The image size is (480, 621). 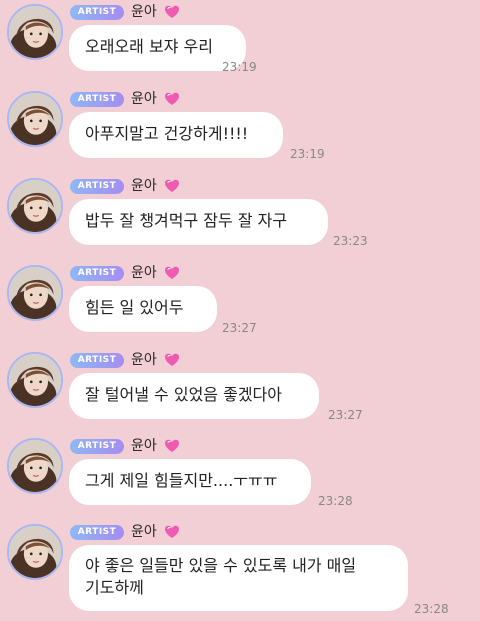 What do you see at coordinates (238, 578) in the screenshot?
I see `message-bubble: 야 좋은 일들만 있을 수 있도록 내가 매일 기도하께` at bounding box center [238, 578].